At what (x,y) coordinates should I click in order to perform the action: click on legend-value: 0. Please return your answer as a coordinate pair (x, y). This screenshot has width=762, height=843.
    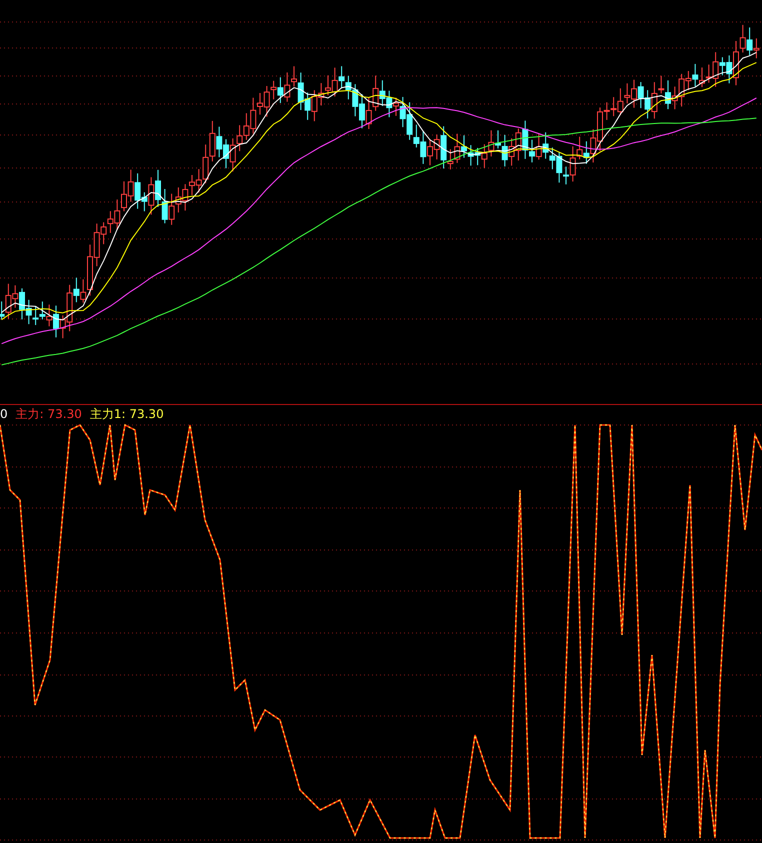
    Looking at the image, I should click on (4, 414).